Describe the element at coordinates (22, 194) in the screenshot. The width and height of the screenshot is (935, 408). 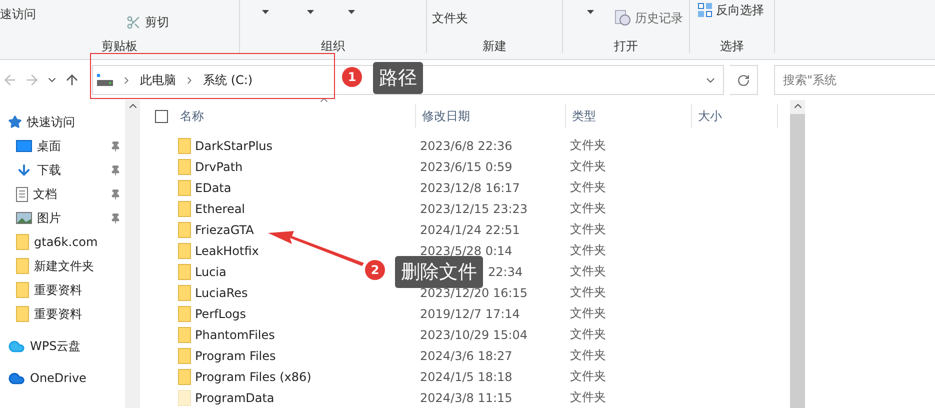
I see `document-icon` at that location.